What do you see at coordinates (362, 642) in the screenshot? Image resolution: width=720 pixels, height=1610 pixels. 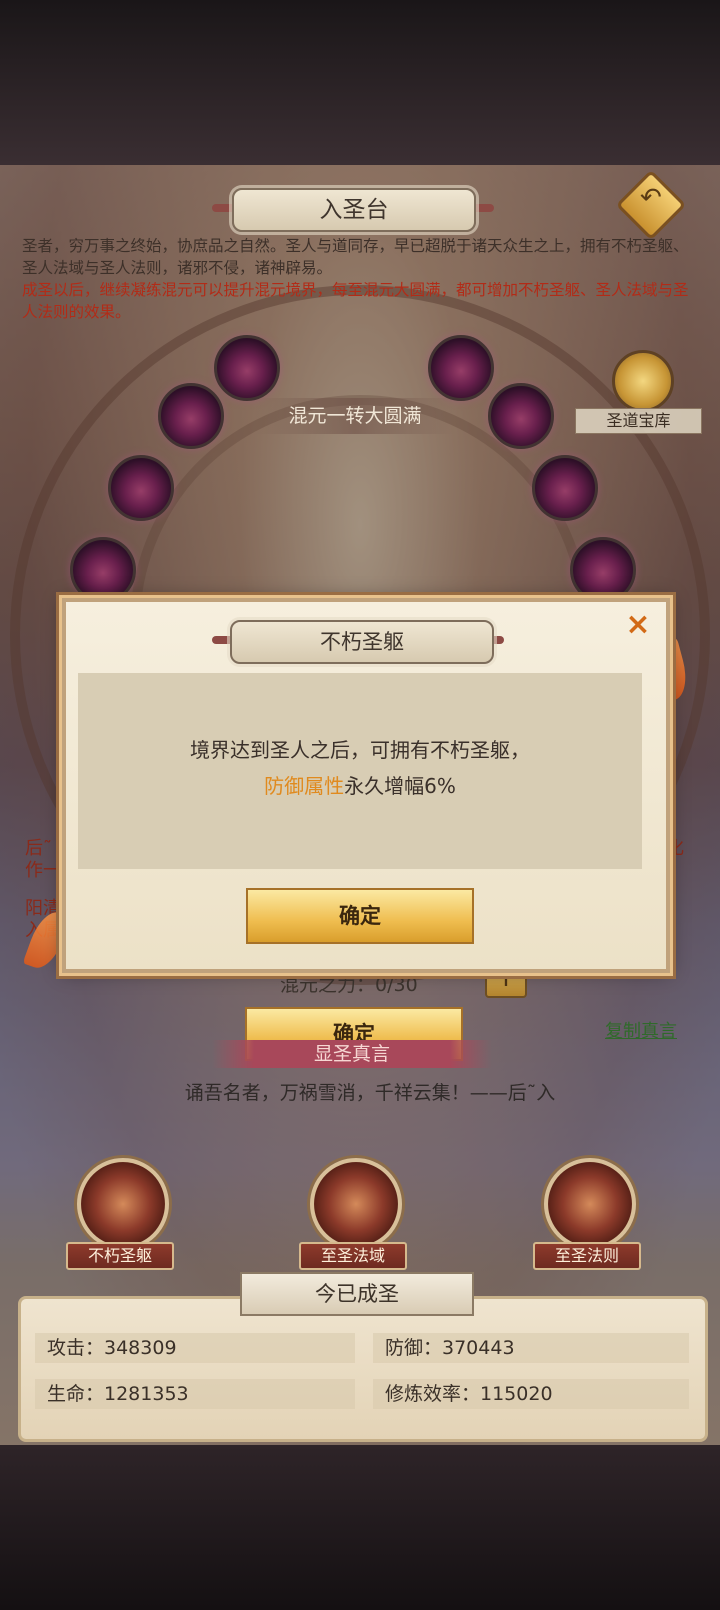 I see `modal-title: 不朽圣躯` at bounding box center [362, 642].